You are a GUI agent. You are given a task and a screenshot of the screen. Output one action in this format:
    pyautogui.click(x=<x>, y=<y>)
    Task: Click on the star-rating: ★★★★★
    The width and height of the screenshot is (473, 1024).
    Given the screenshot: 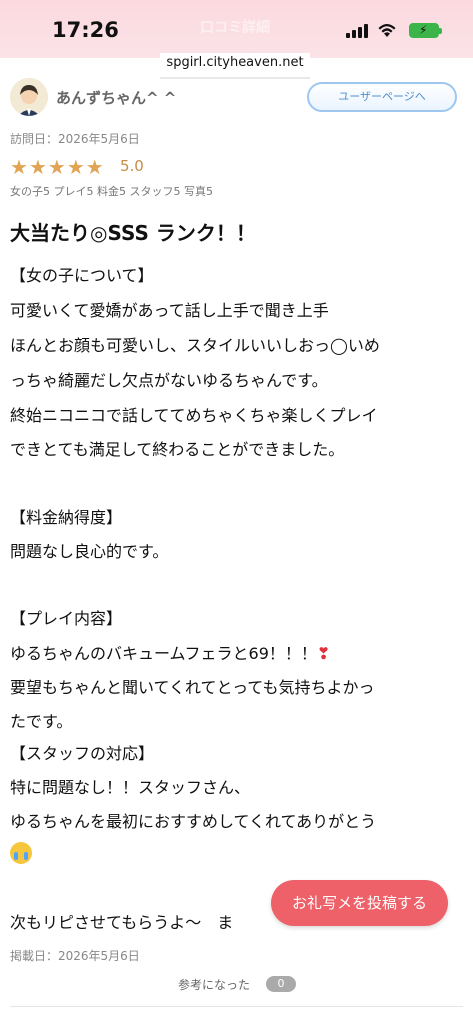 What is the action you would take?
    pyautogui.click(x=57, y=167)
    